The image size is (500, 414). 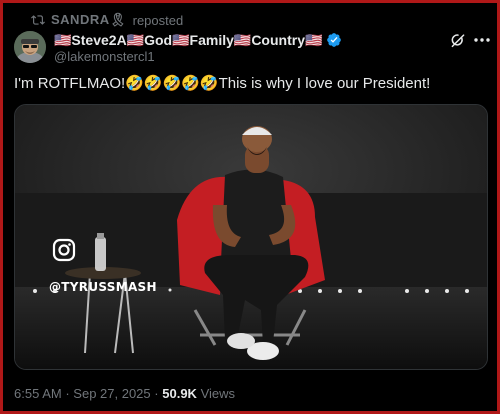 What do you see at coordinates (103, 287) in the screenshot?
I see `video-watermark: @TYRUSSMASH` at bounding box center [103, 287].